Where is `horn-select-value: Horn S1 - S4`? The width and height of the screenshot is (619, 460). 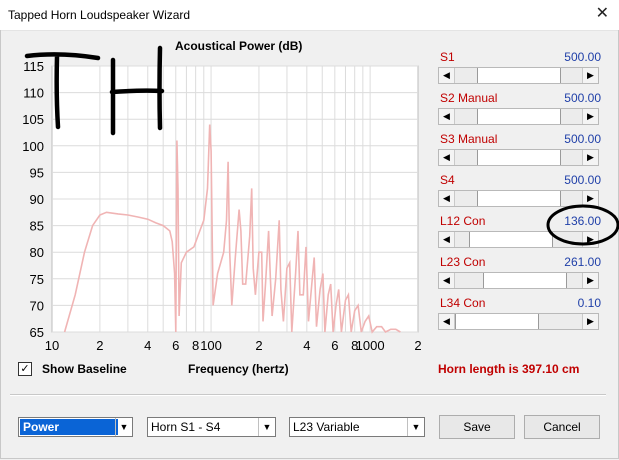
horn-select-value: Horn S1 - S4 is located at coordinates (186, 427).